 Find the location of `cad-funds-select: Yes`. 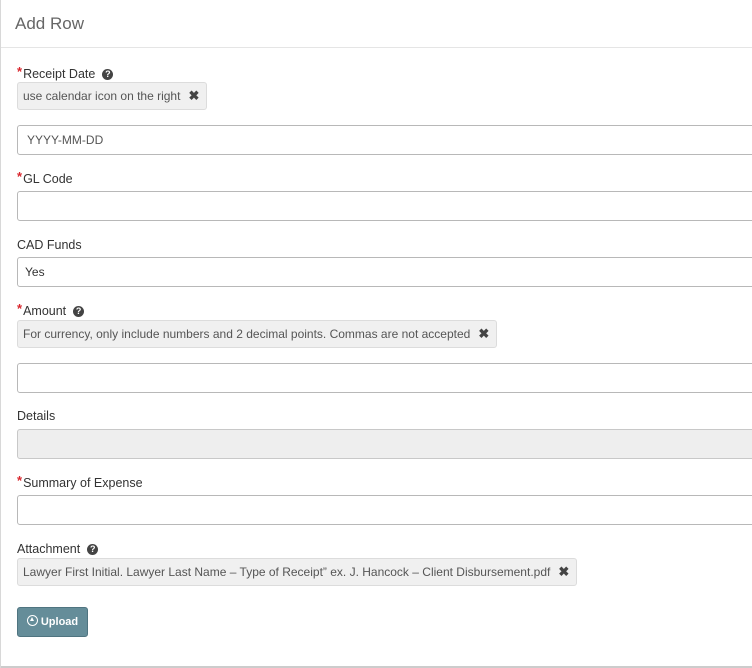

cad-funds-select: Yes is located at coordinates (384, 272).